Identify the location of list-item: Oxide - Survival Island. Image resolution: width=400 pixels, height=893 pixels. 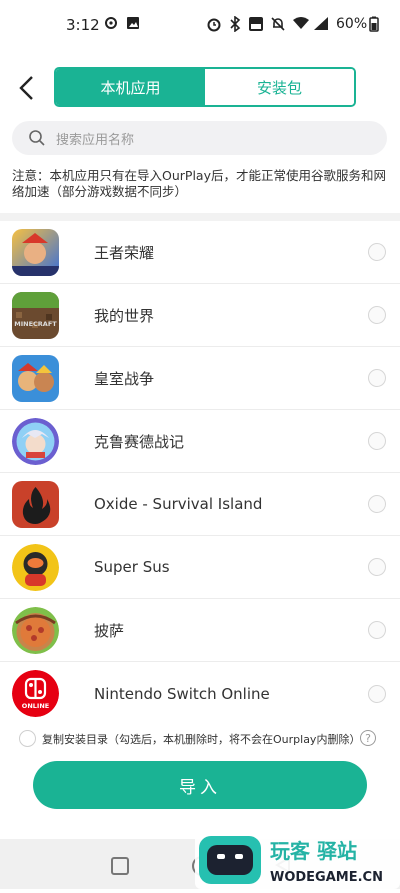
(200, 504).